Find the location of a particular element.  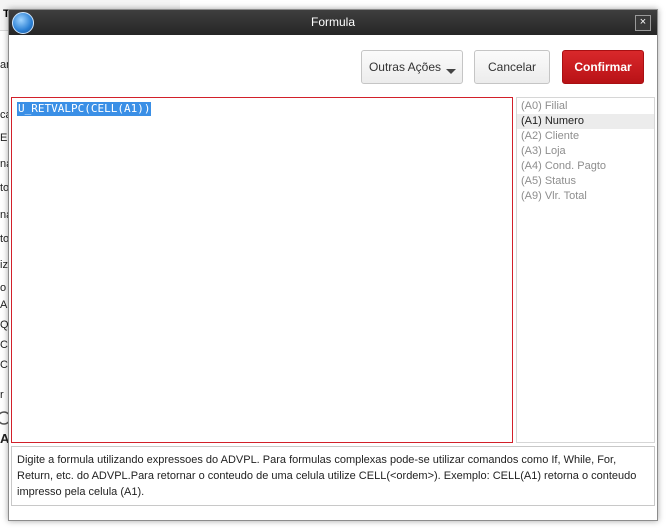

field-list-item: (A9) Vlr. Total is located at coordinates (585, 196).